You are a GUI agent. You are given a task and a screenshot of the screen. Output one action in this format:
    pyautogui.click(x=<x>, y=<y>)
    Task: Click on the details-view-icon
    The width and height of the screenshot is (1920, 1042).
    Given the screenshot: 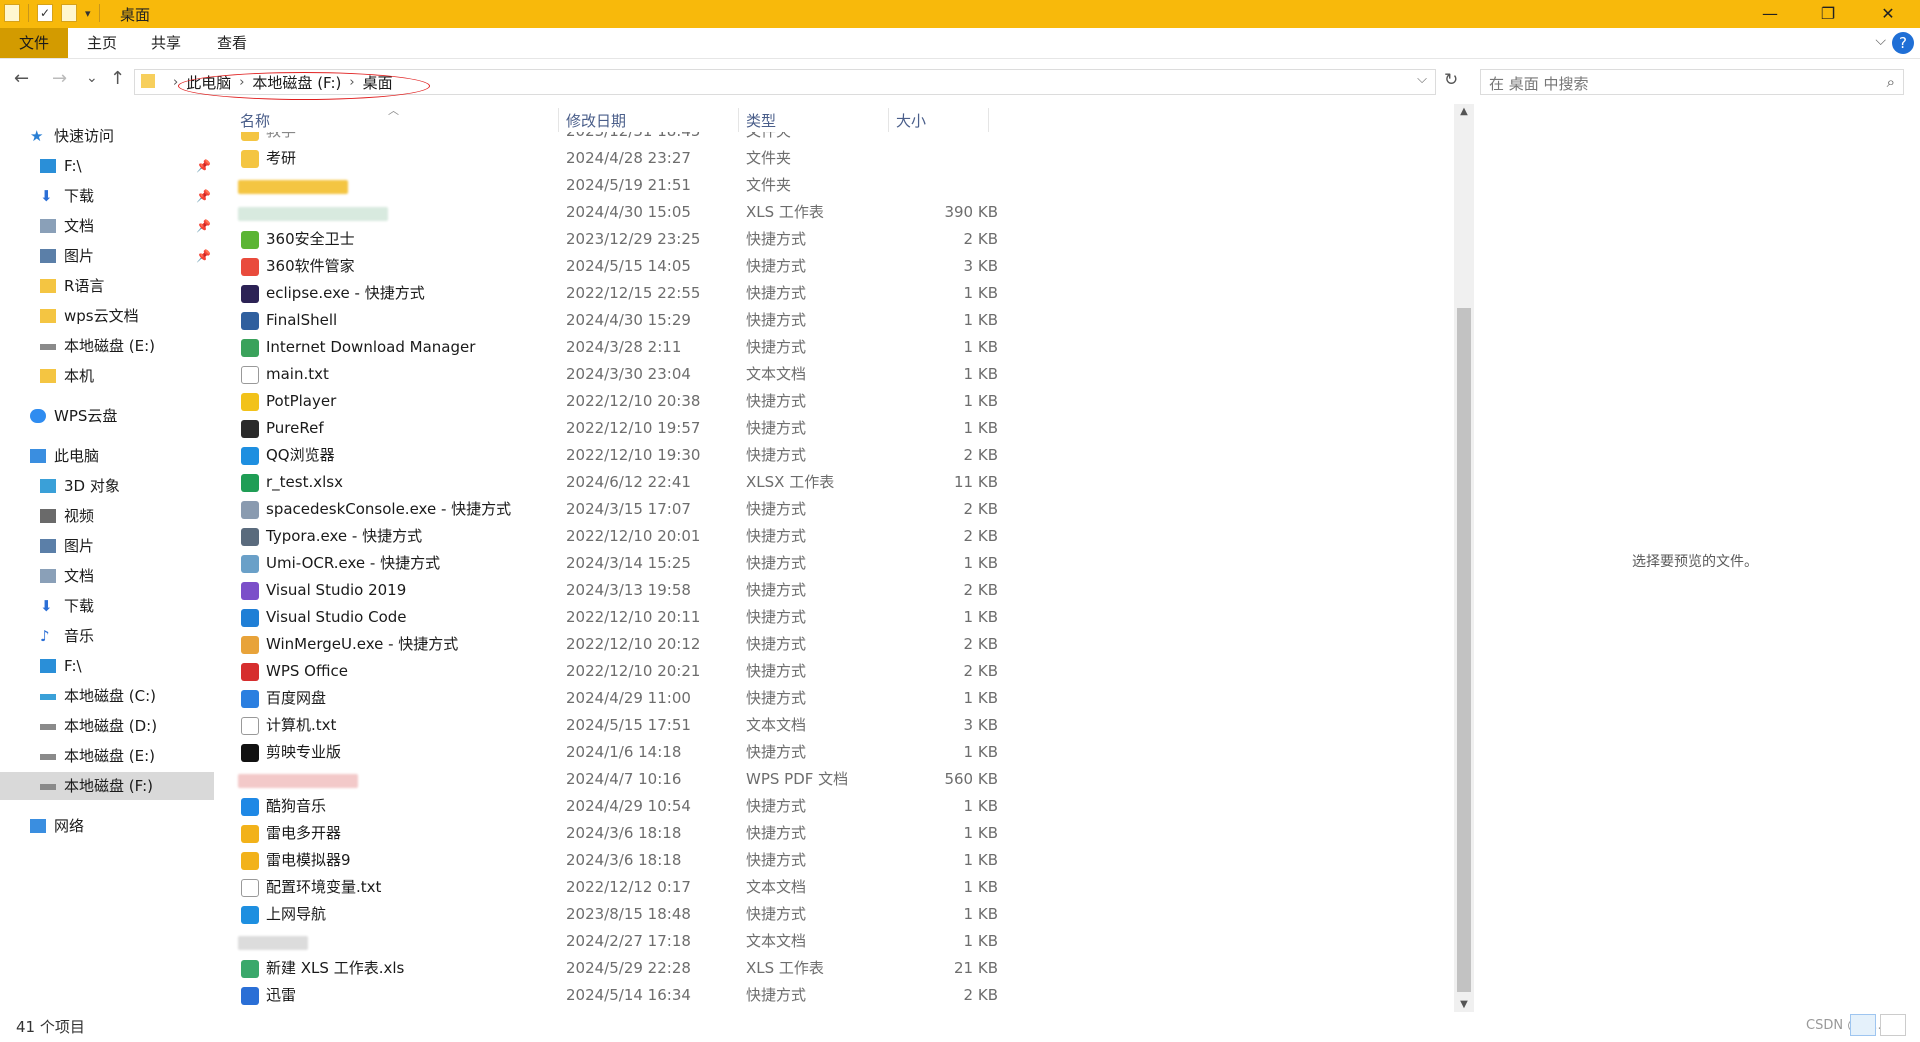 What is the action you would take?
    pyautogui.click(x=1863, y=1025)
    